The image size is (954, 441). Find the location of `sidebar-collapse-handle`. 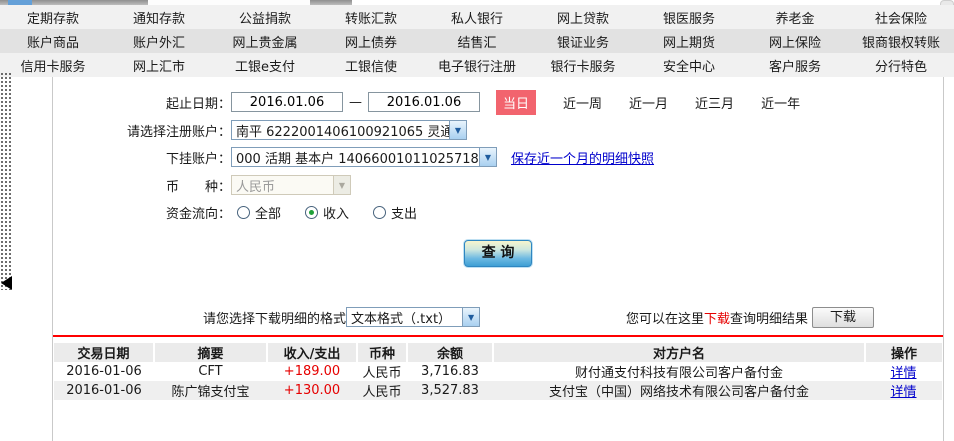

sidebar-collapse-handle is located at coordinates (6, 181).